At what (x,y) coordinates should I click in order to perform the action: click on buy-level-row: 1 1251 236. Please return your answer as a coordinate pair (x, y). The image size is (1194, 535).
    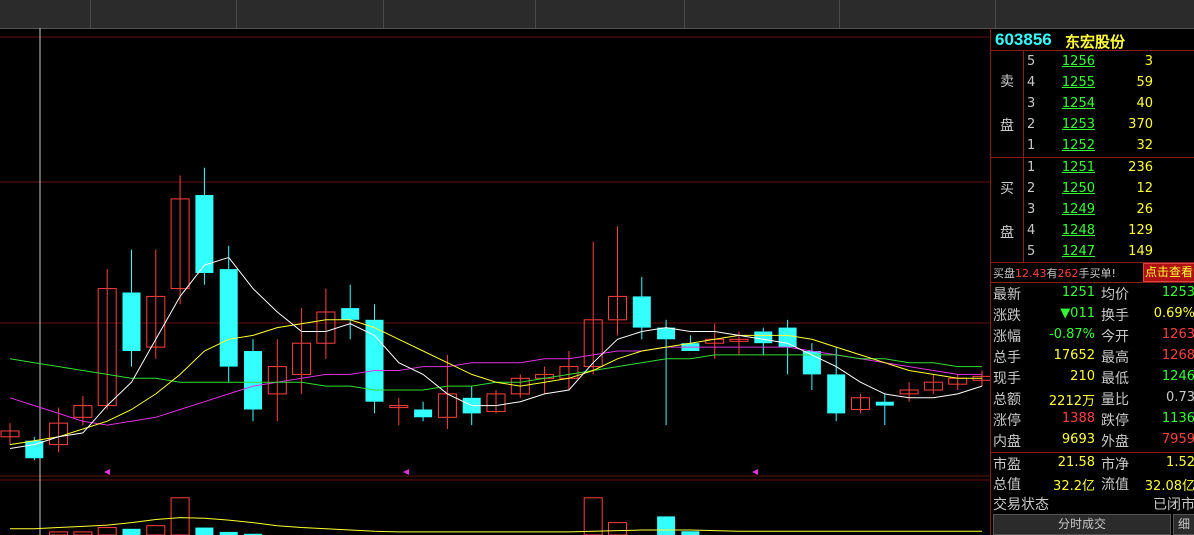
    Looking at the image, I should click on (1092, 167).